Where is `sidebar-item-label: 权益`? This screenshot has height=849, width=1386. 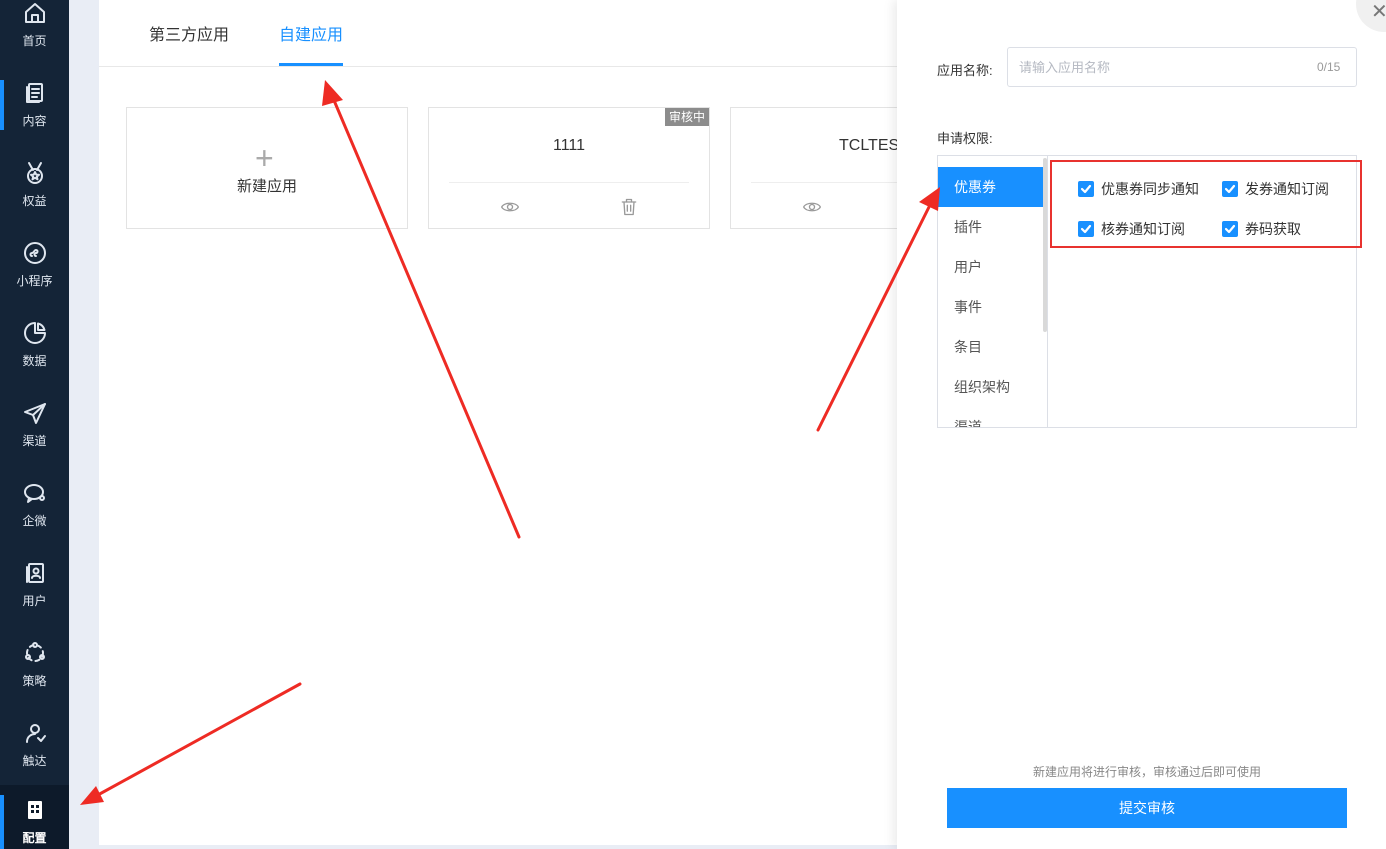
sidebar-item-label: 权益 is located at coordinates (34, 201).